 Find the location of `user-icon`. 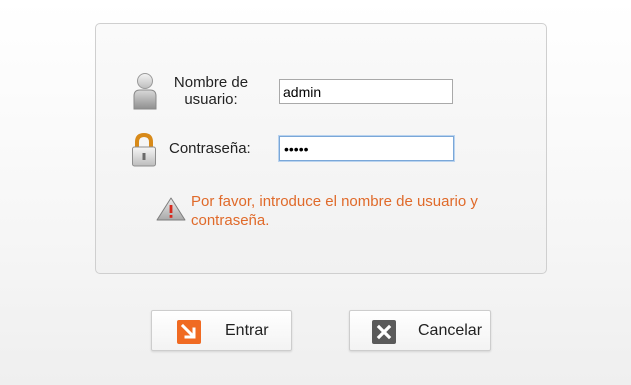

user-icon is located at coordinates (145, 91).